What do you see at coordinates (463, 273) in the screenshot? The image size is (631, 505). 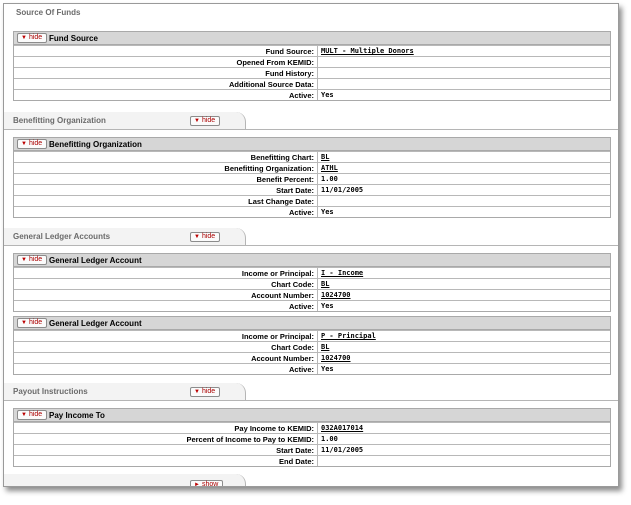 I see `income-principal-link: I - Income` at bounding box center [463, 273].